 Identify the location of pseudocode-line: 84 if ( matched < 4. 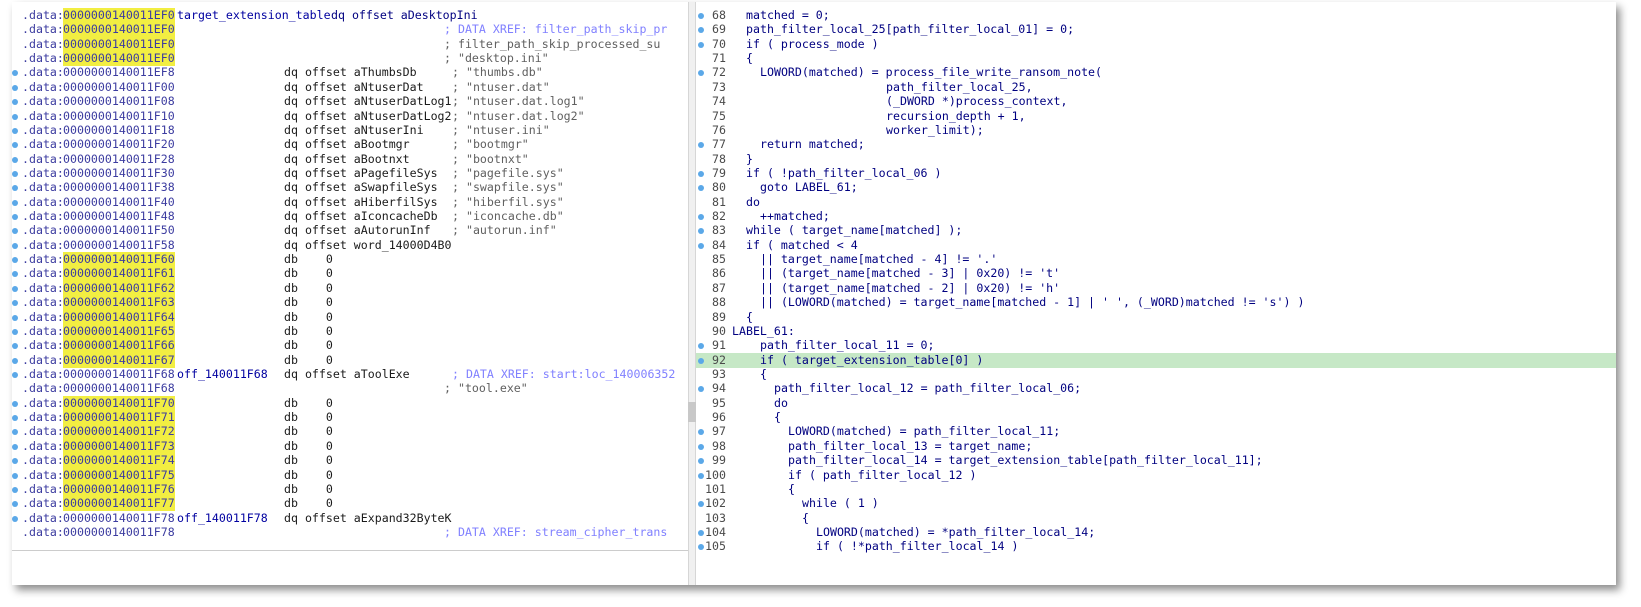
(1156, 245).